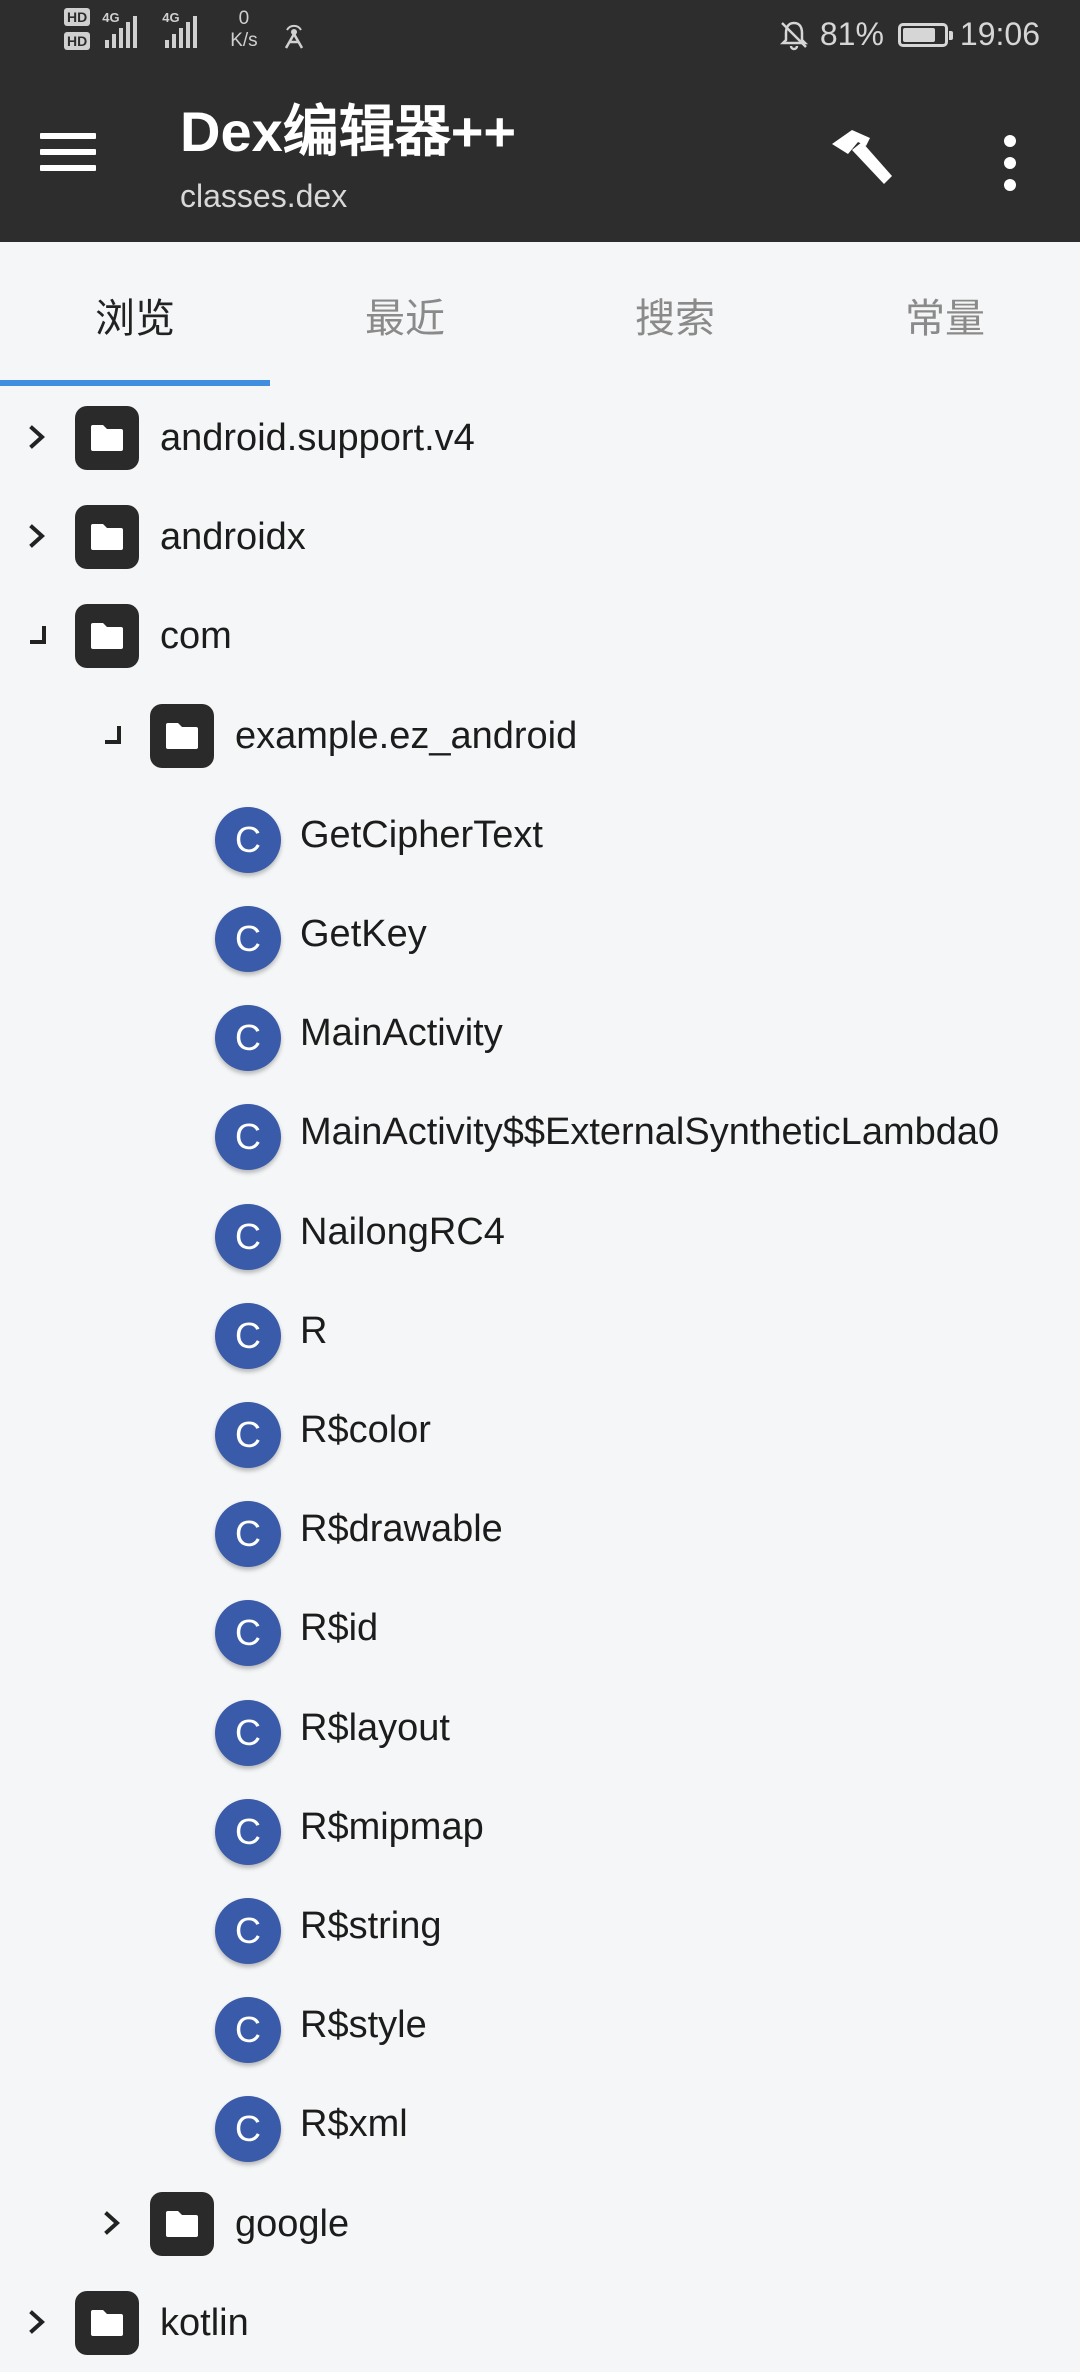 Image resolution: width=1080 pixels, height=2372 pixels. I want to click on class-label: GetCipherText, so click(421, 835).